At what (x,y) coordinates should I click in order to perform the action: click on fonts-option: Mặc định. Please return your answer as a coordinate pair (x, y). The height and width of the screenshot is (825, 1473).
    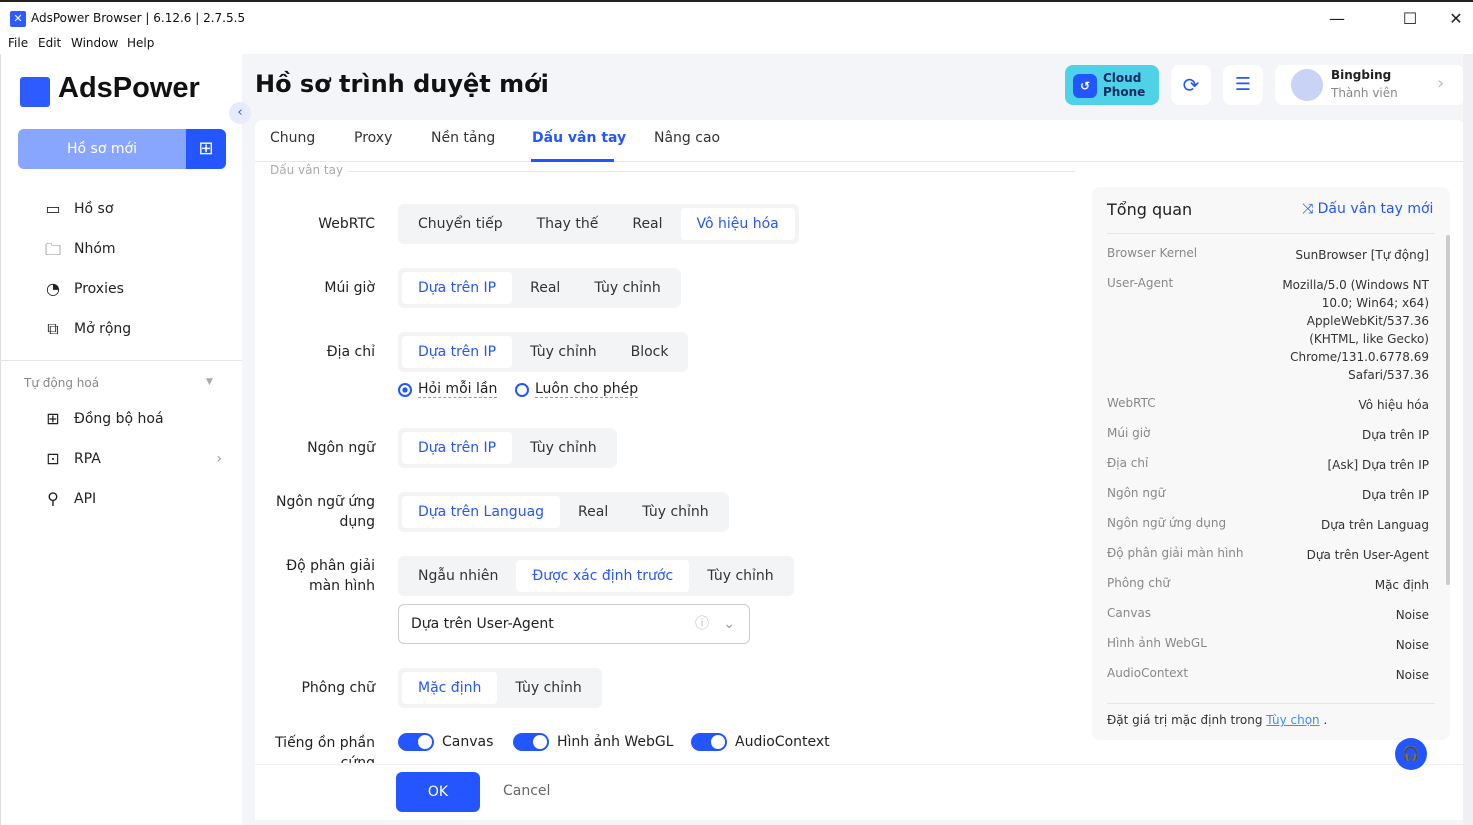
    Looking at the image, I should click on (450, 688).